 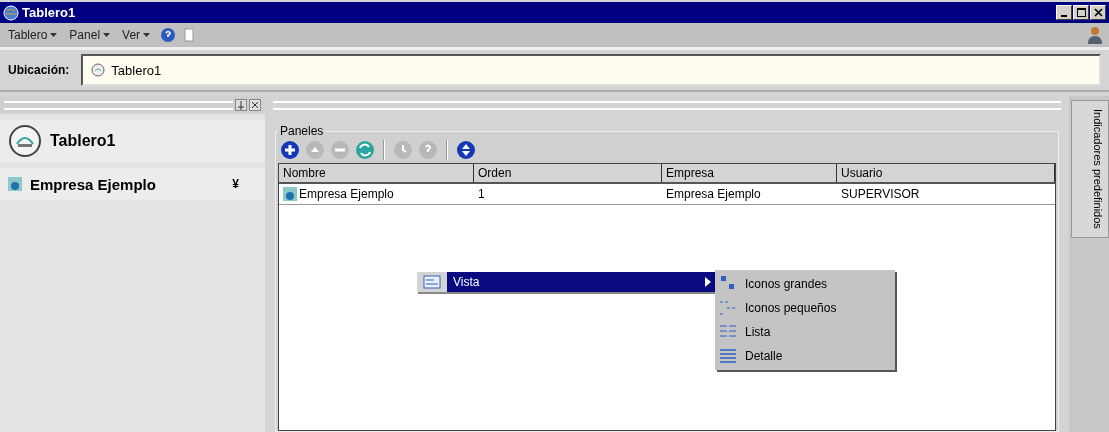 What do you see at coordinates (11, 12) in the screenshot?
I see `globe-icon` at bounding box center [11, 12].